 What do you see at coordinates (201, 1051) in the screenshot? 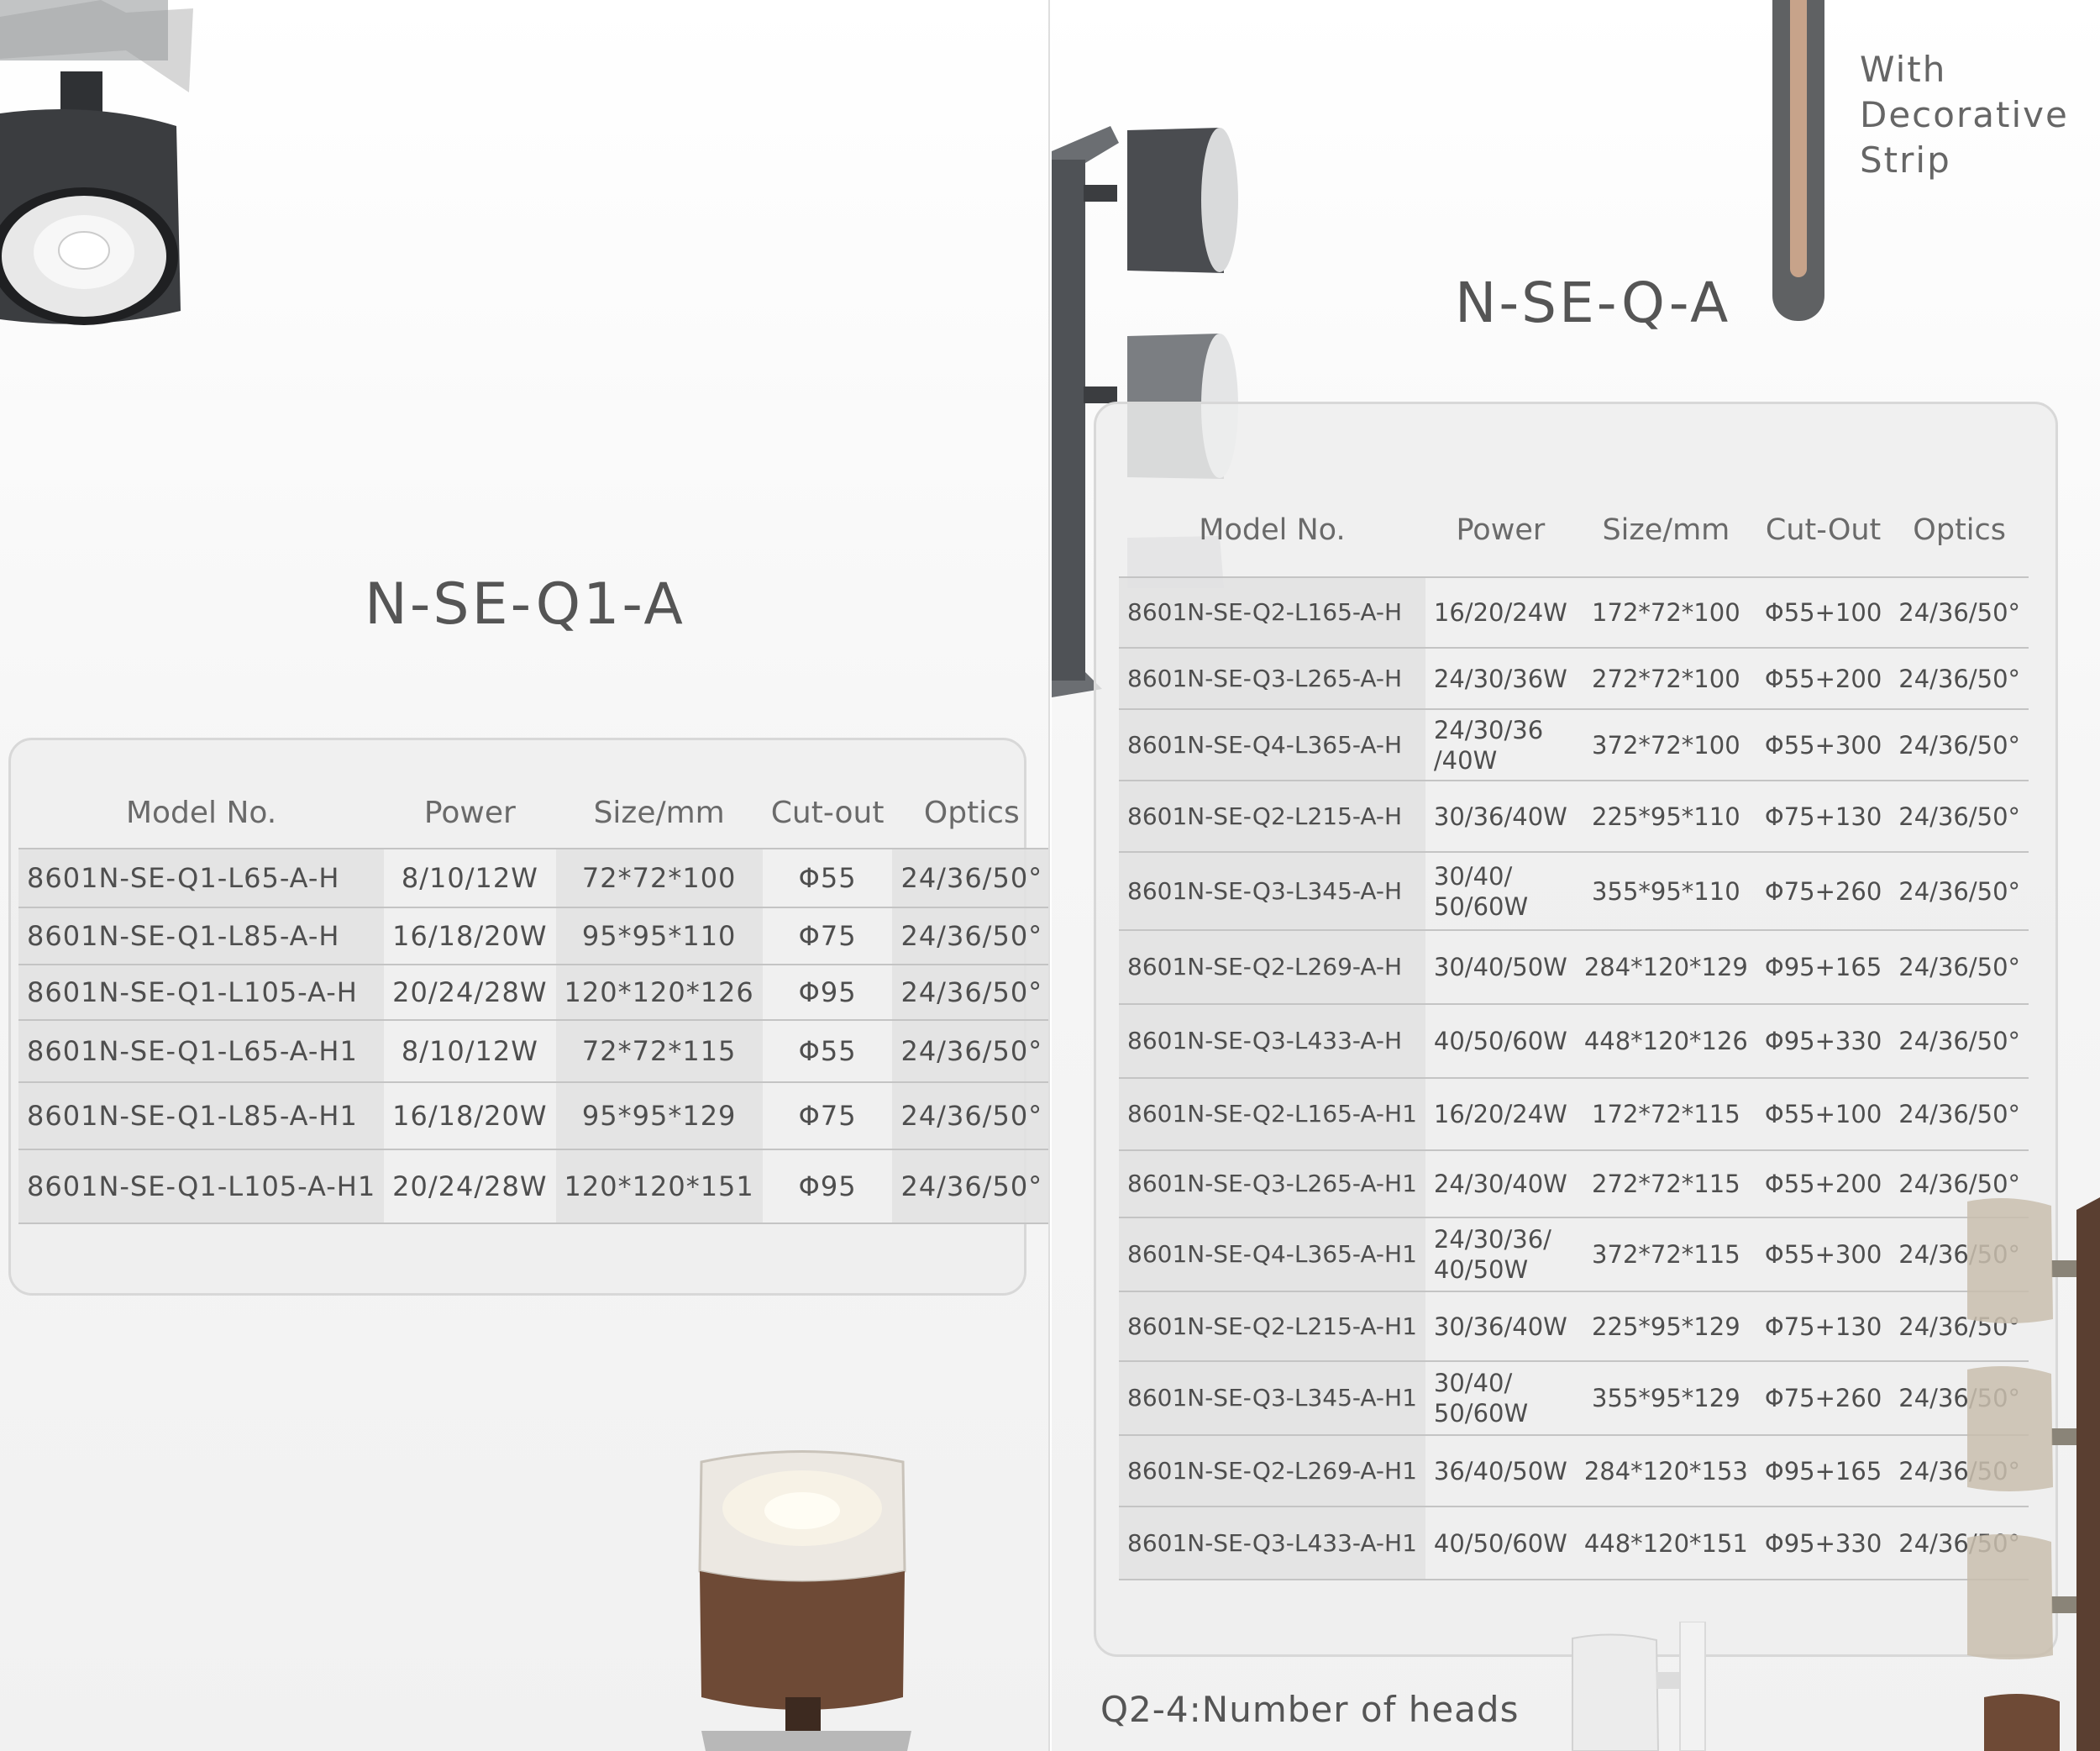
I see `cell-model: 8601N-SE-Q1-L65-A-H1` at bounding box center [201, 1051].